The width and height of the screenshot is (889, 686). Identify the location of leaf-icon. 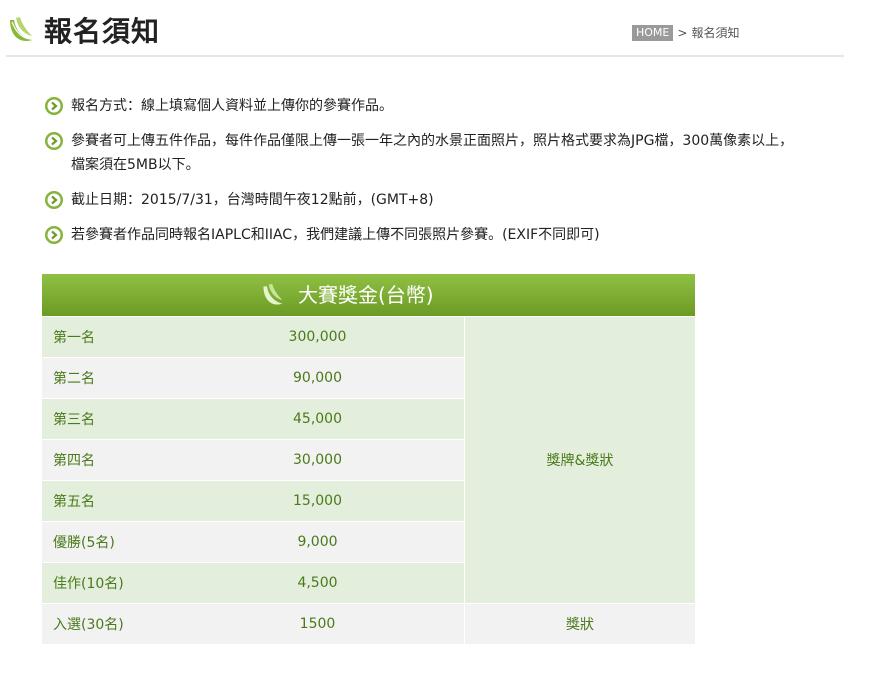
(273, 294).